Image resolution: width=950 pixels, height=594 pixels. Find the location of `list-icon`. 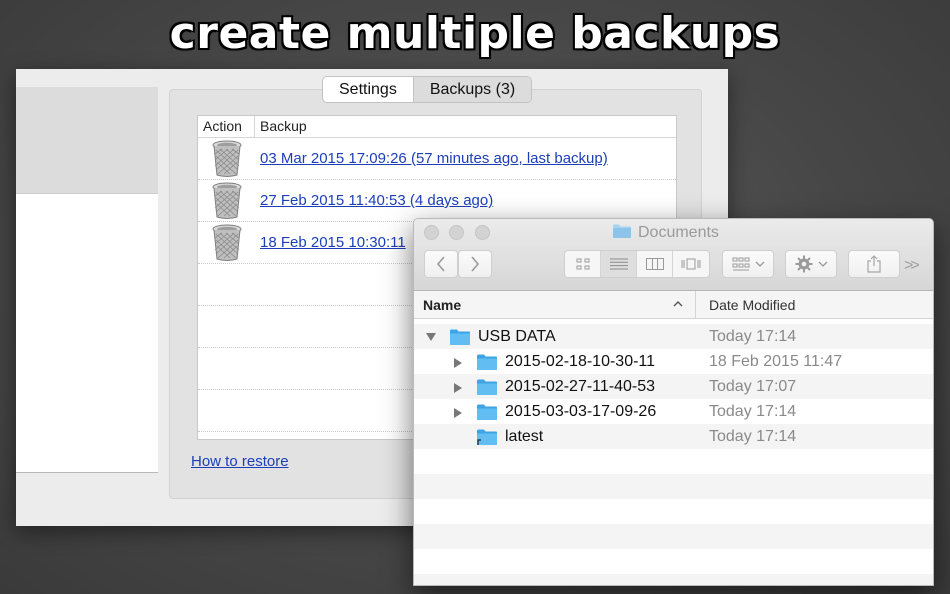

list-icon is located at coordinates (618, 264).